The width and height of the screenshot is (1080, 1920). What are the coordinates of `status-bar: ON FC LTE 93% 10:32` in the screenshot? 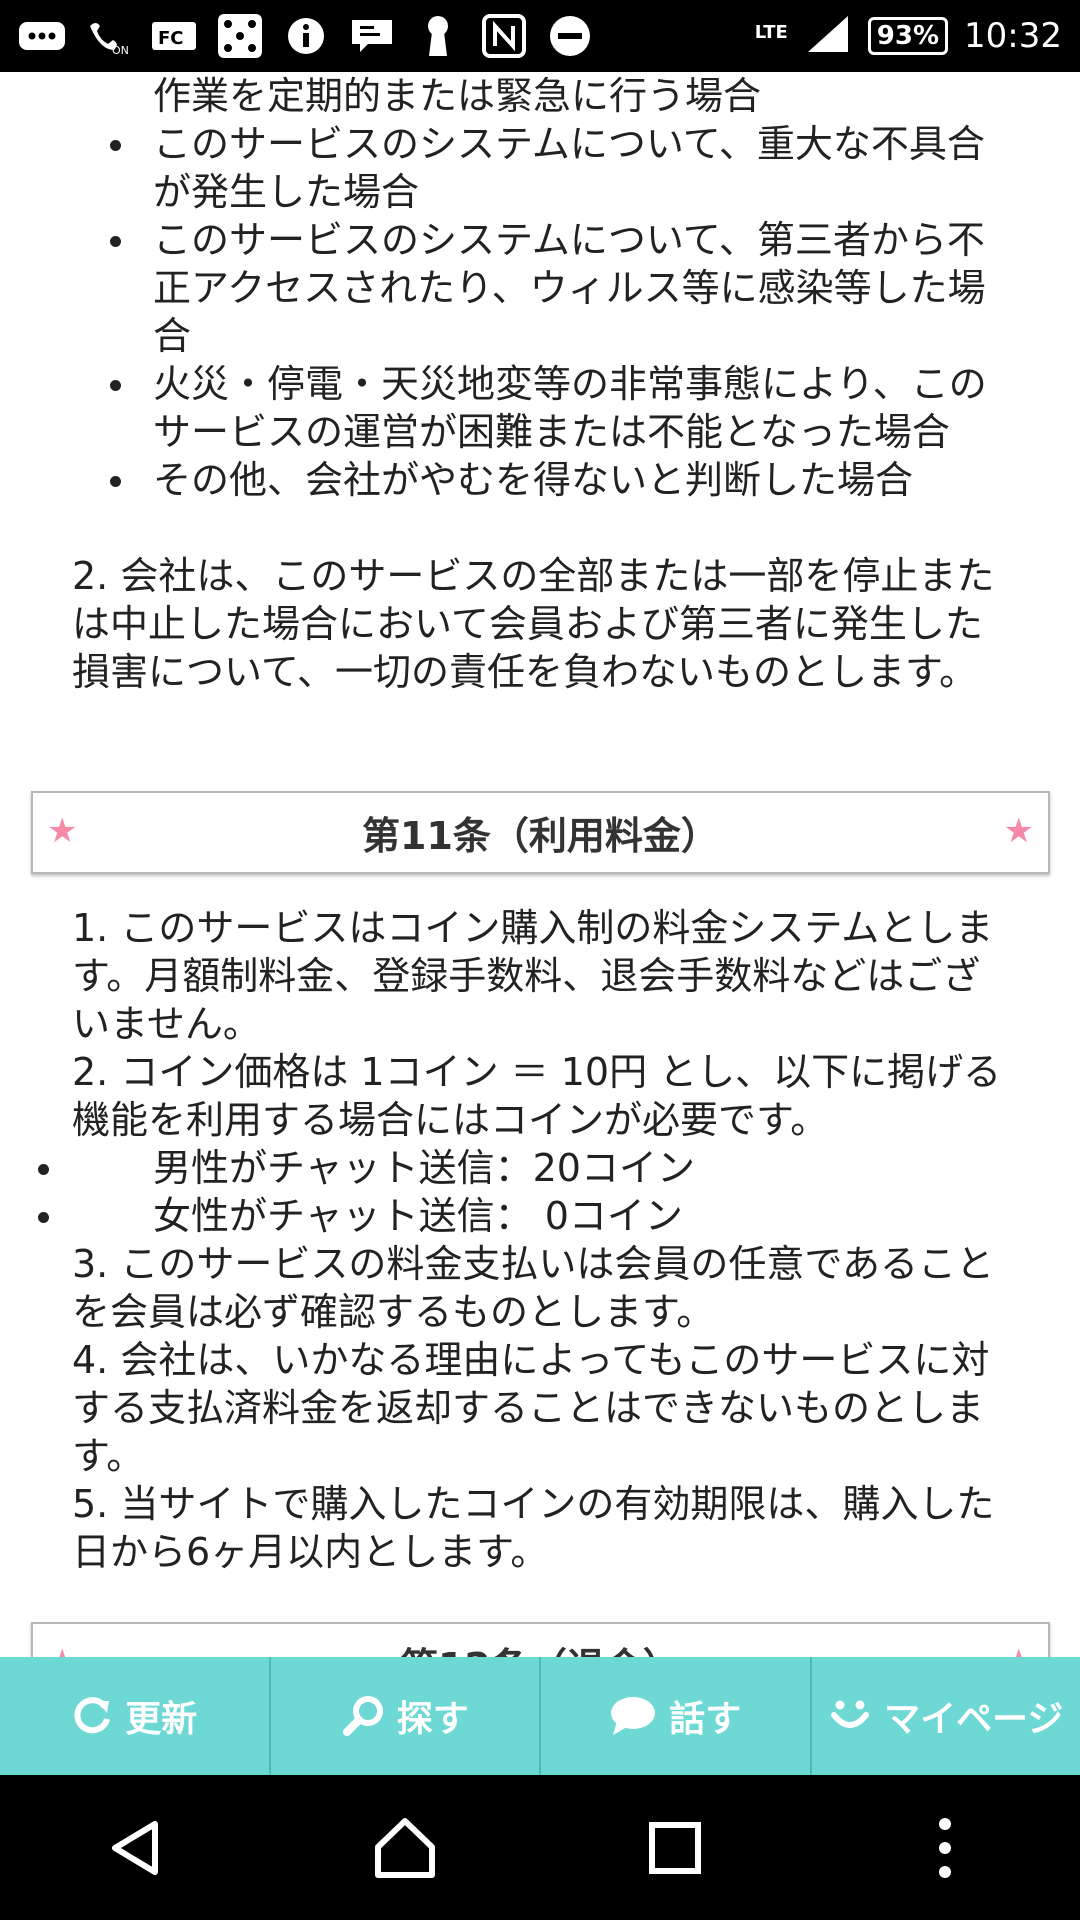 It's located at (540, 36).